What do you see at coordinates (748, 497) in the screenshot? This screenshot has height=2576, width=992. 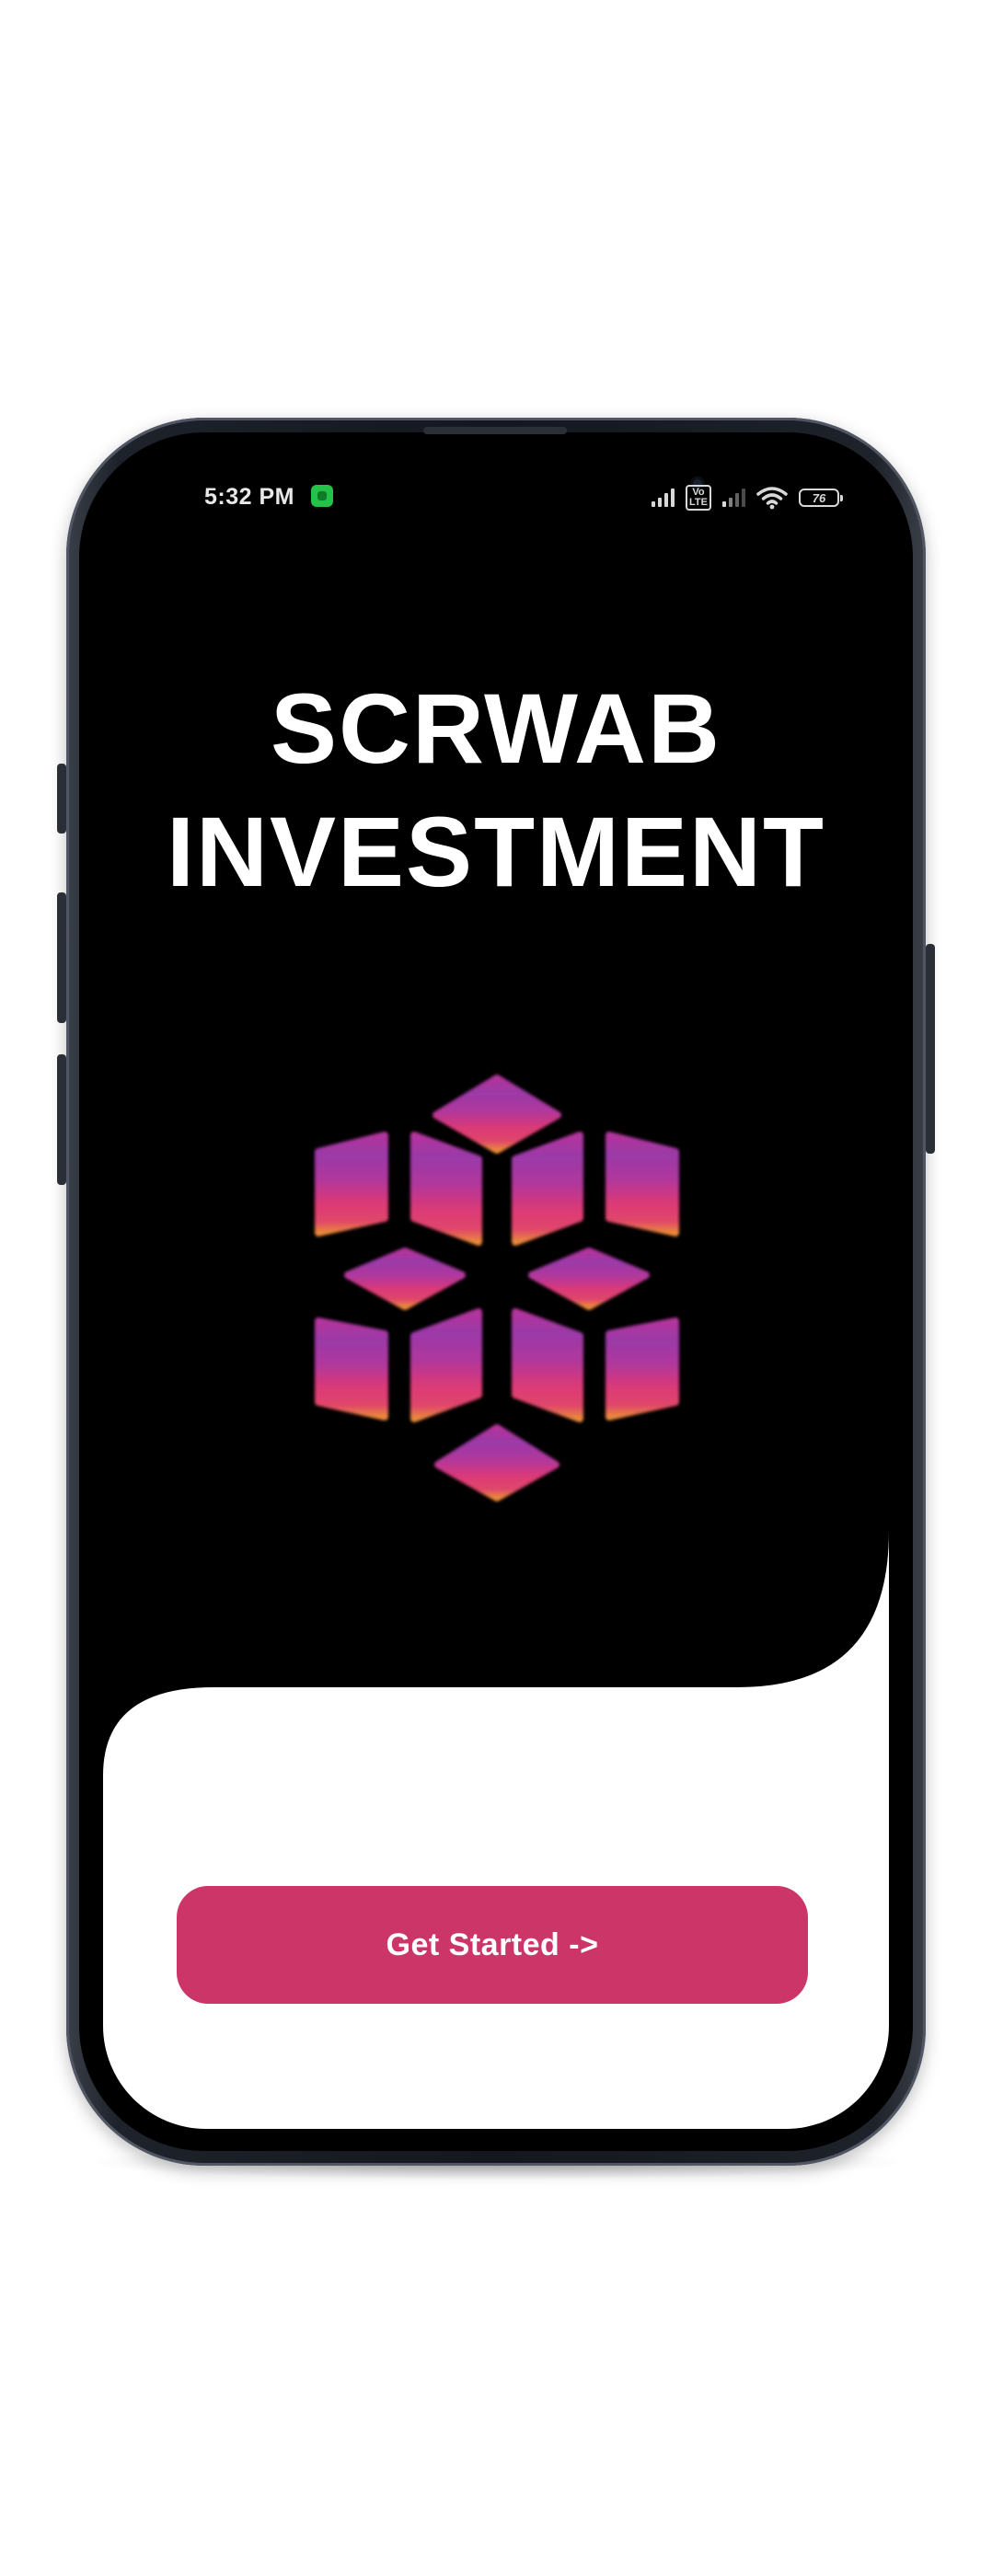 I see `status-icons: Vo LTE 76` at bounding box center [748, 497].